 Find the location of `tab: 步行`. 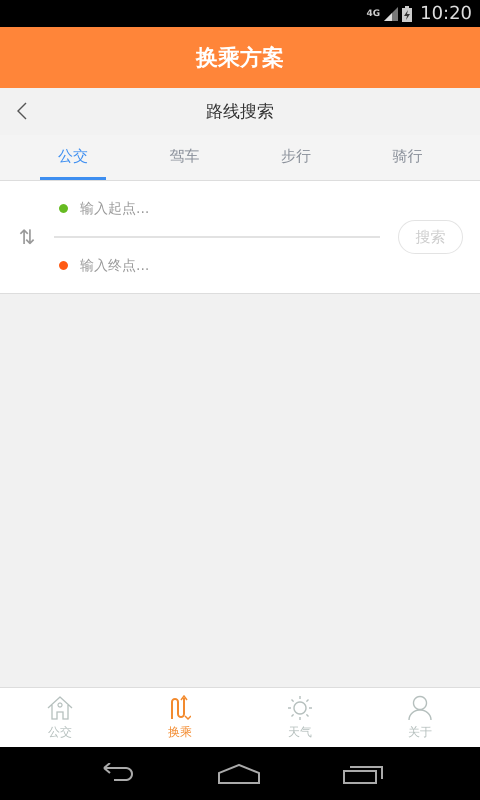

tab: 步行 is located at coordinates (295, 157).